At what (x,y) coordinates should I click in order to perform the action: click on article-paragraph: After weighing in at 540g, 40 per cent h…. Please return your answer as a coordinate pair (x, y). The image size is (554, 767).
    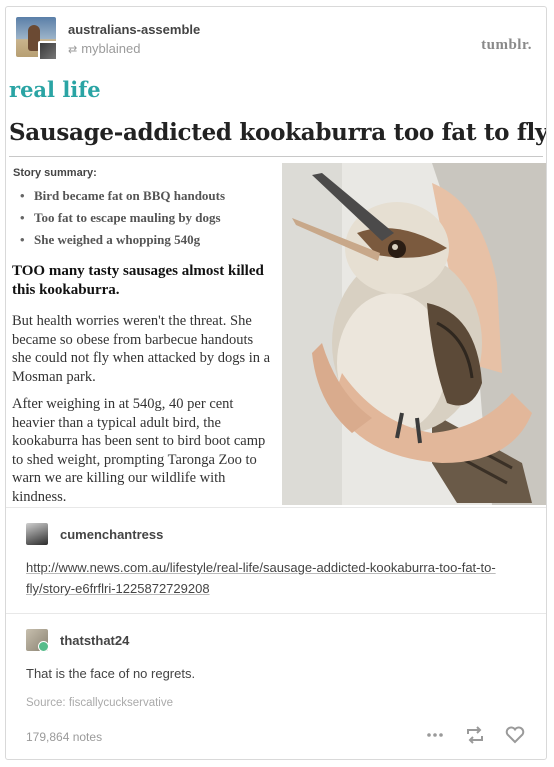
    Looking at the image, I should click on (139, 450).